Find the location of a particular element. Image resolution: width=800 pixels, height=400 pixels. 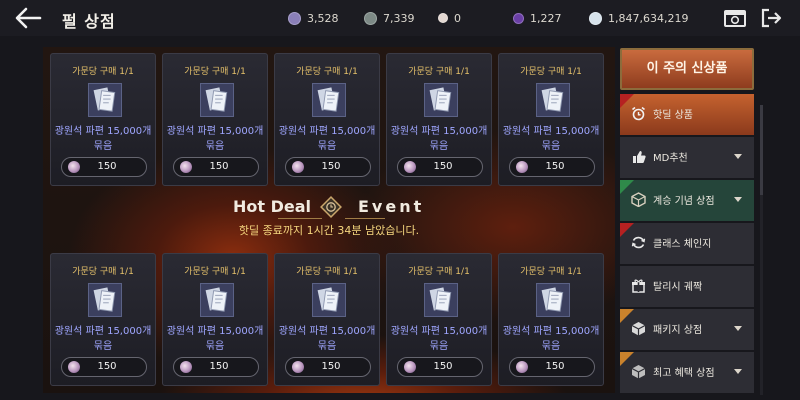

currency-pearl: 0 is located at coordinates (449, 18).